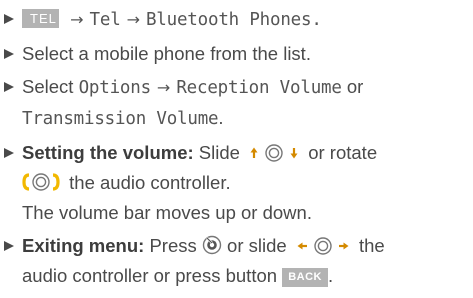  What do you see at coordinates (115, 88) in the screenshot?
I see `menu-item-options: Options` at bounding box center [115, 88].